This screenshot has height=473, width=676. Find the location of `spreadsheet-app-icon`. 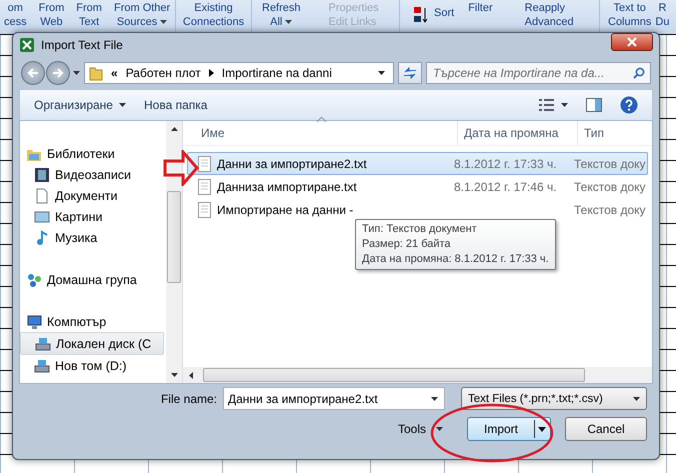

spreadsheet-app-icon is located at coordinates (27, 45).